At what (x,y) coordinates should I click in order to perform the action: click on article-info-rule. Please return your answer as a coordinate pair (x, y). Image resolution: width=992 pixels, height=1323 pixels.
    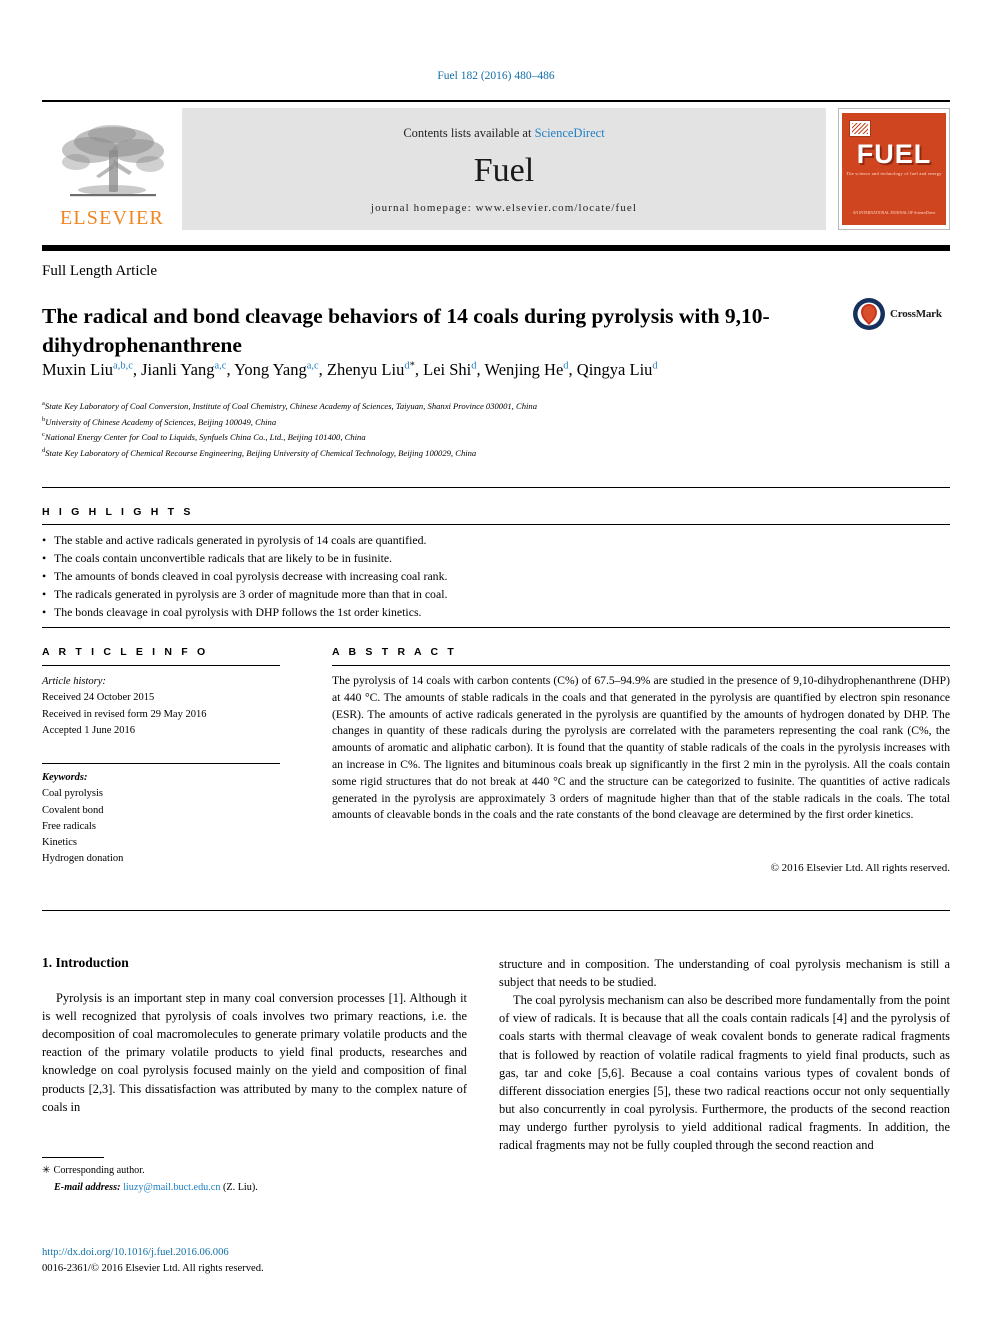
    Looking at the image, I should click on (161, 665).